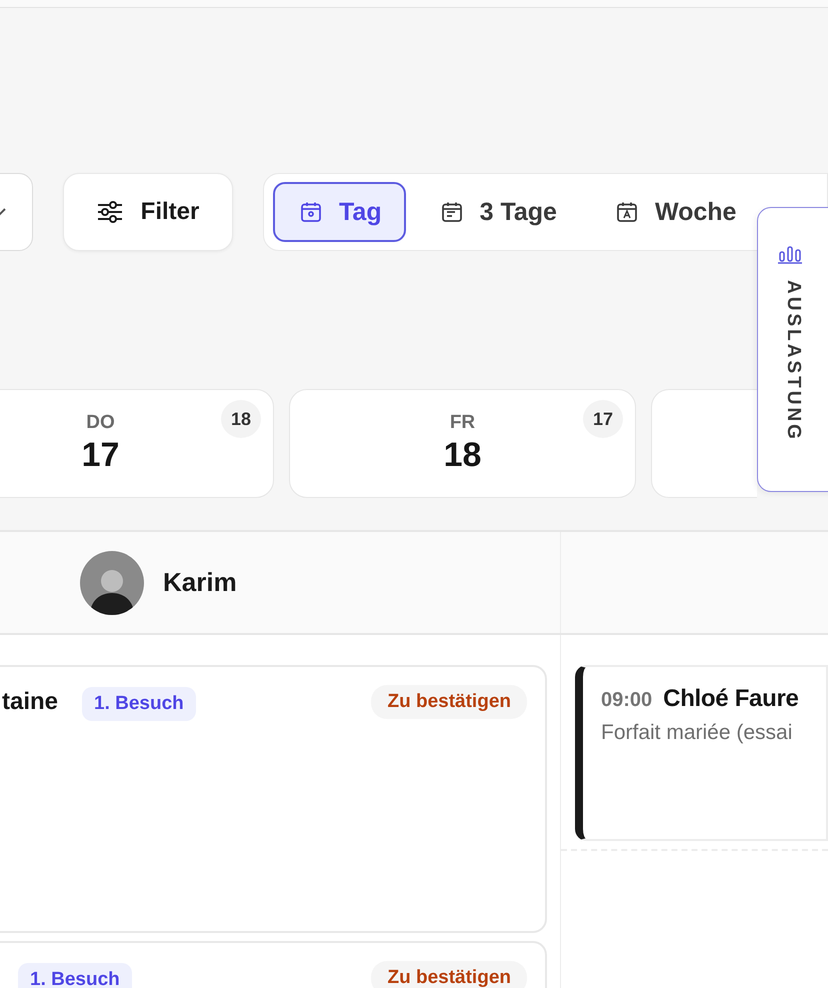  I want to click on appointment-card: 1. Besuch Zu bestätigen, so click(273, 964).